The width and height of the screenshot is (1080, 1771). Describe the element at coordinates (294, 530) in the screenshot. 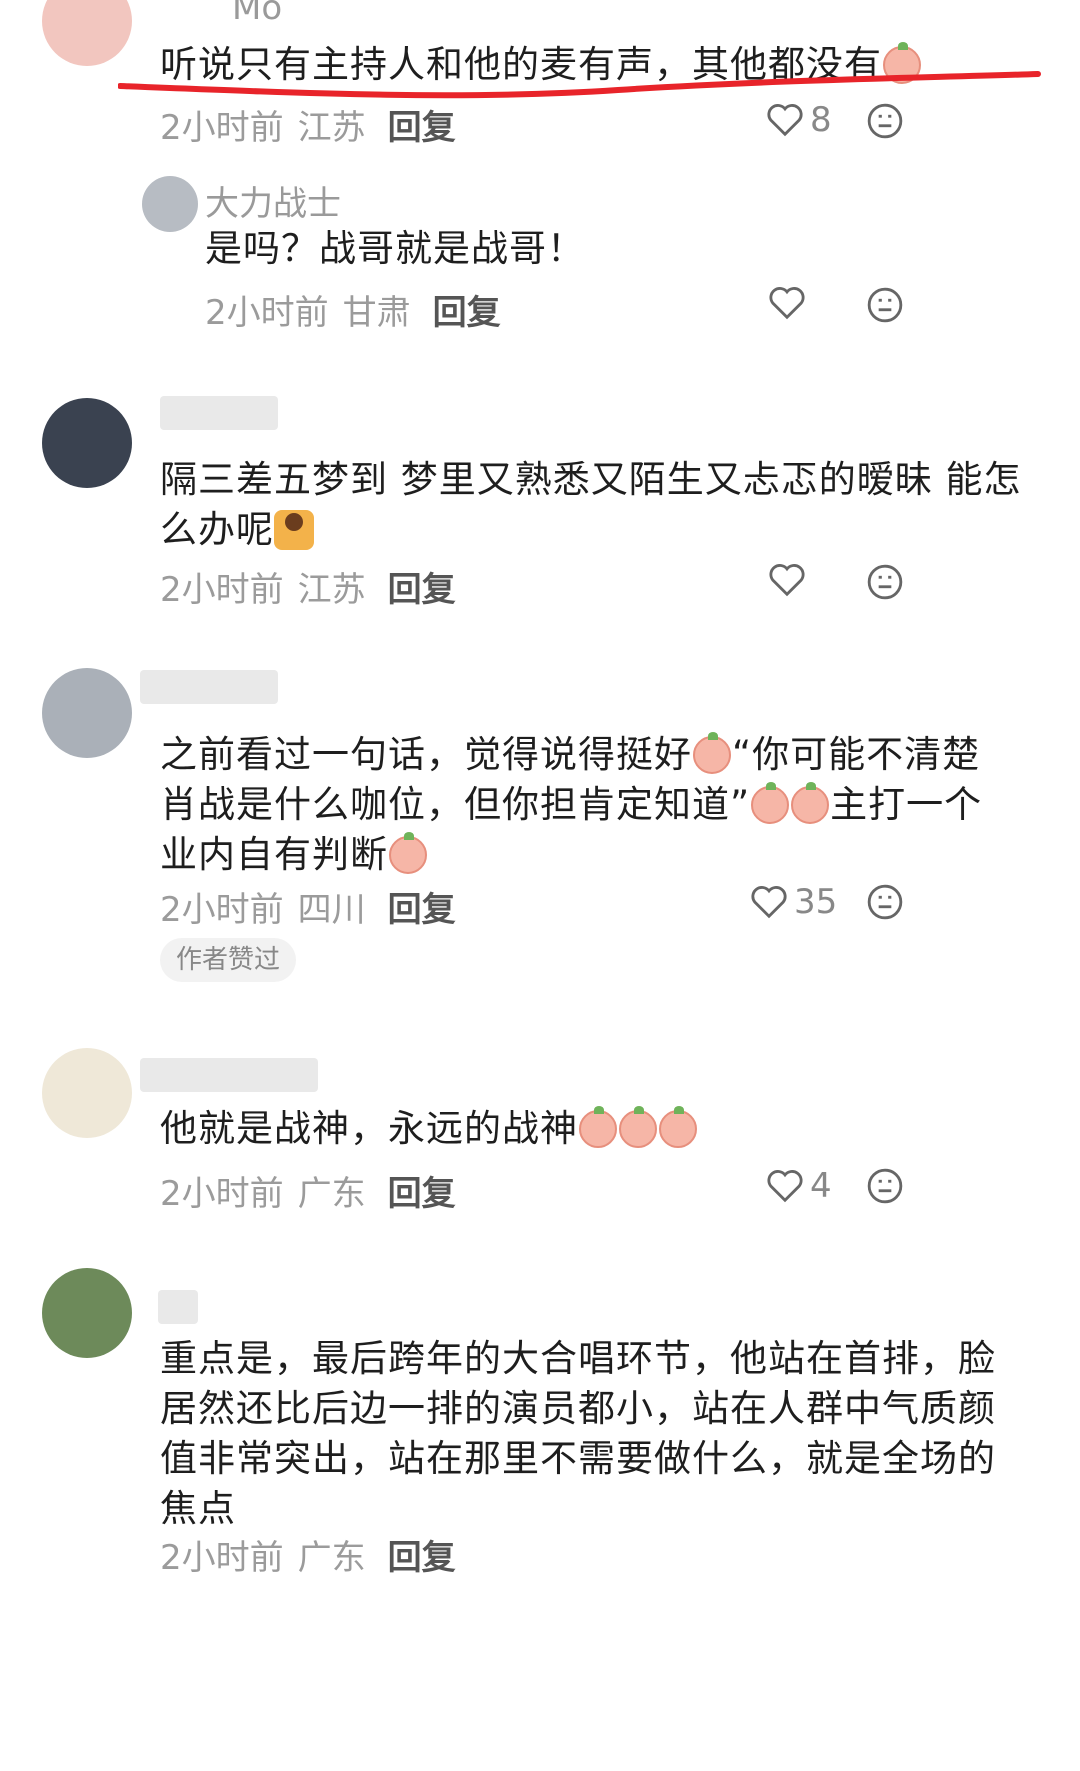

I see `shrug-emoji-icon` at that location.